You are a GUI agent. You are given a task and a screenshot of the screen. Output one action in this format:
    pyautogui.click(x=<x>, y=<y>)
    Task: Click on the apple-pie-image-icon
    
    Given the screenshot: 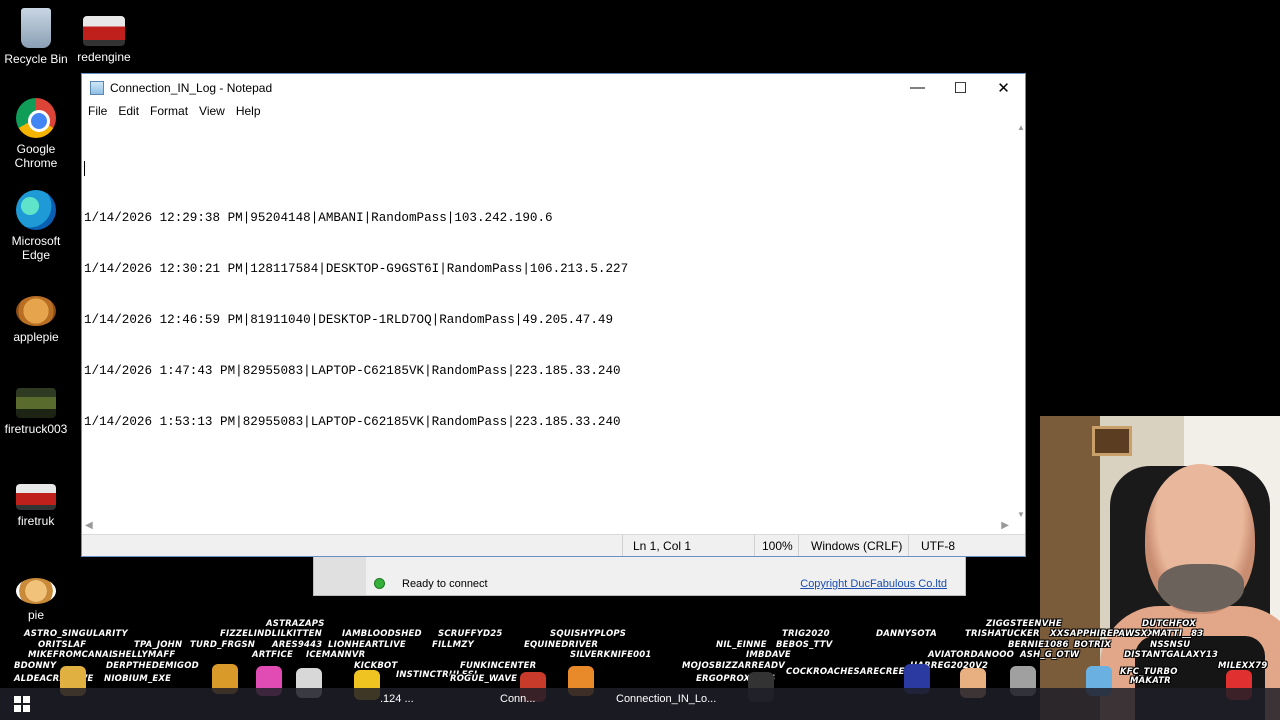 What is the action you would take?
    pyautogui.click(x=36, y=311)
    